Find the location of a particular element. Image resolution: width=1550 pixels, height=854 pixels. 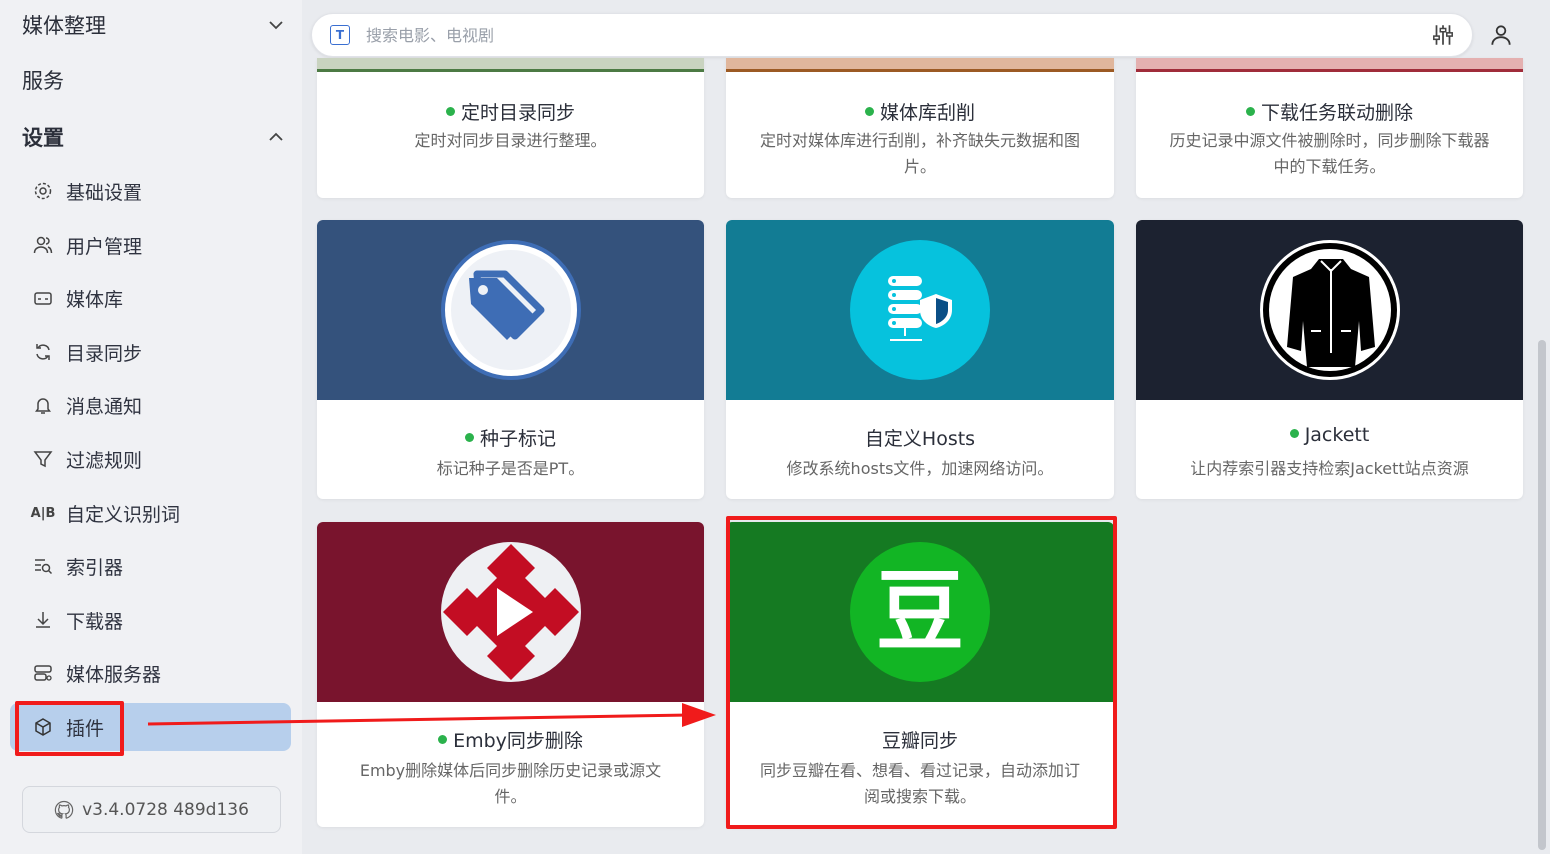

annotation-arrow is located at coordinates (431, 715).